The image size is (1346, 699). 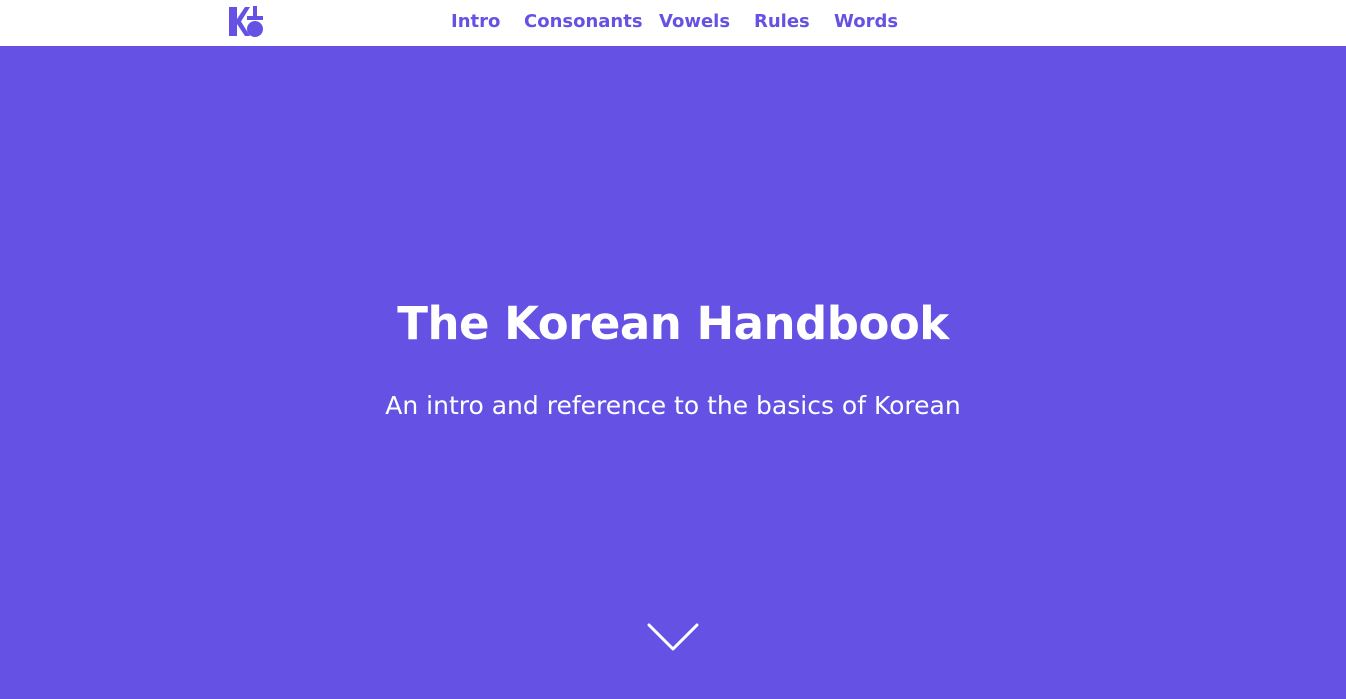 I want to click on nav-link-intro: Intro, so click(x=475, y=22).